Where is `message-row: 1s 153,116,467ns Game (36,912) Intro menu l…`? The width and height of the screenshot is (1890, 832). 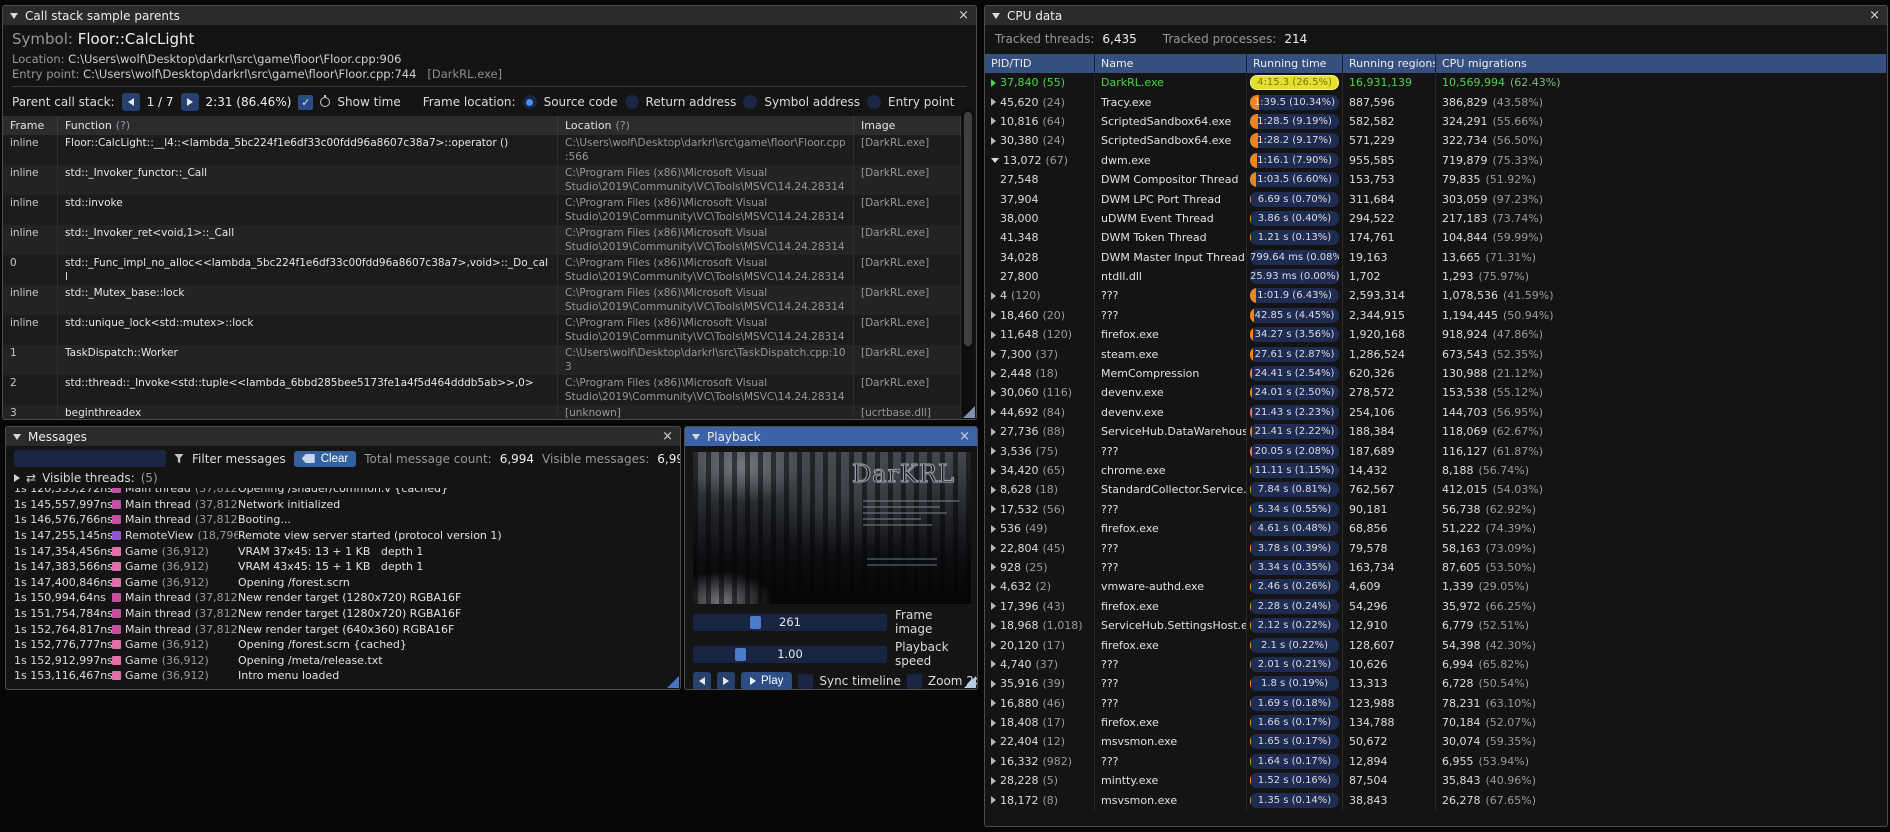
message-row: 1s 153,116,467ns Game (36,912) Intro menu l… is located at coordinates (343, 676).